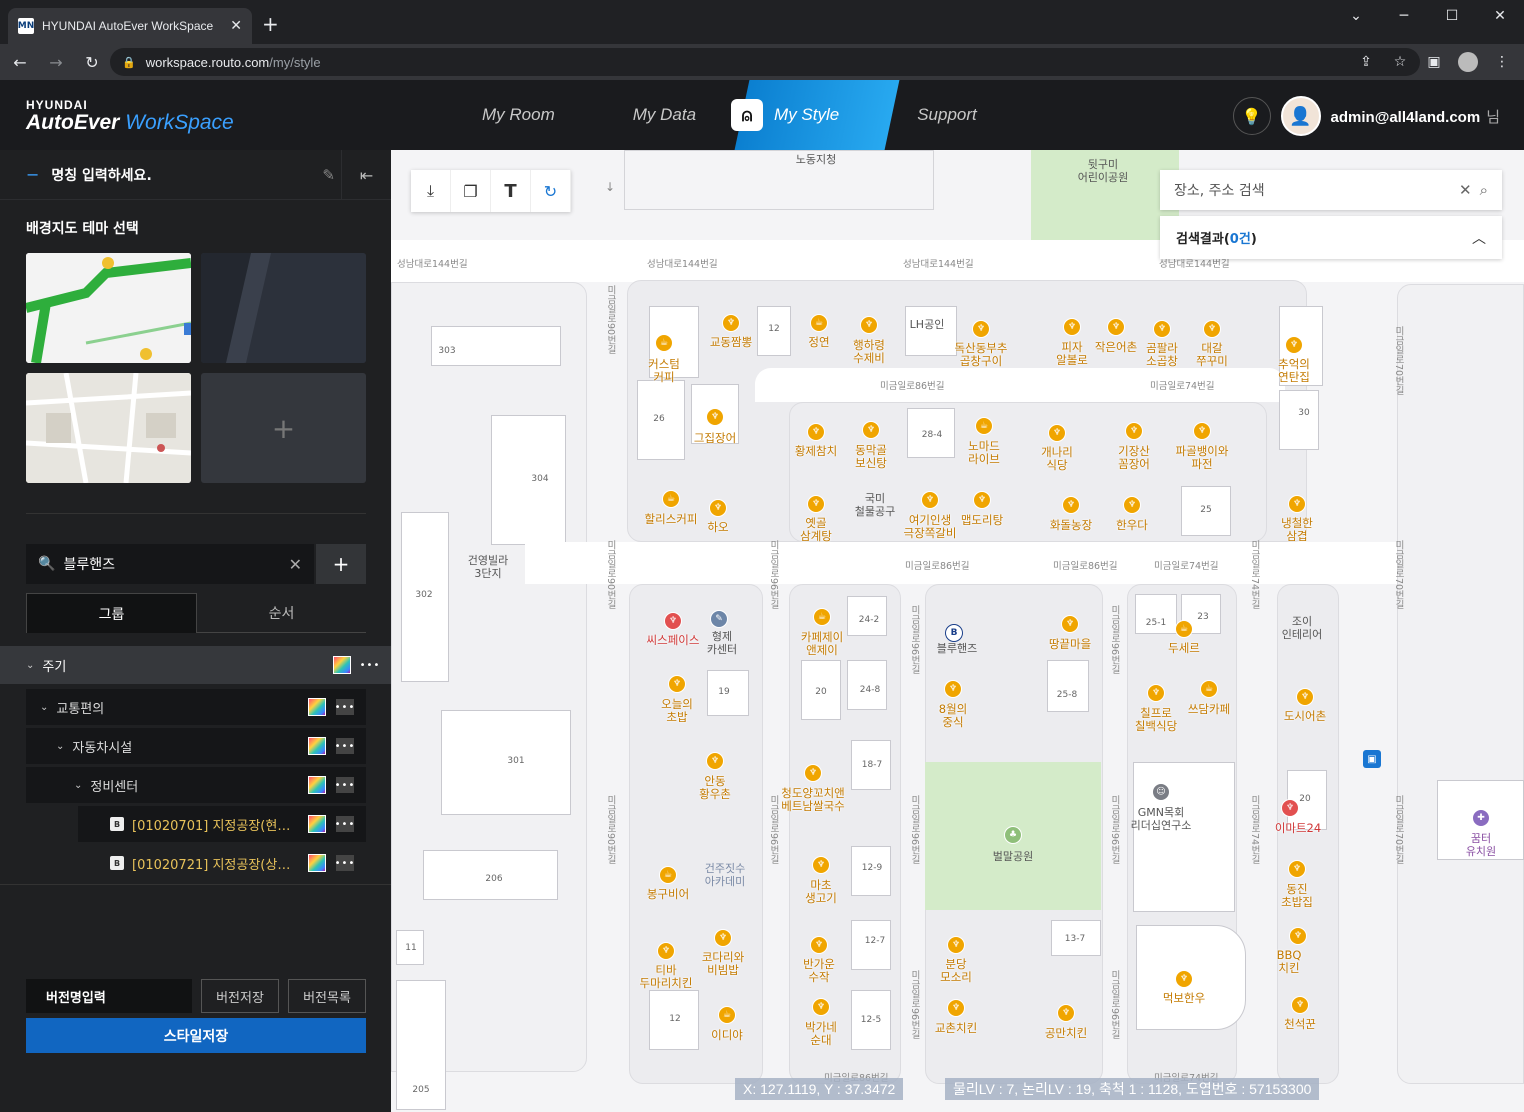  What do you see at coordinates (723, 964) in the screenshot?
I see `poi-label: 코다리와 비빔밥` at bounding box center [723, 964].